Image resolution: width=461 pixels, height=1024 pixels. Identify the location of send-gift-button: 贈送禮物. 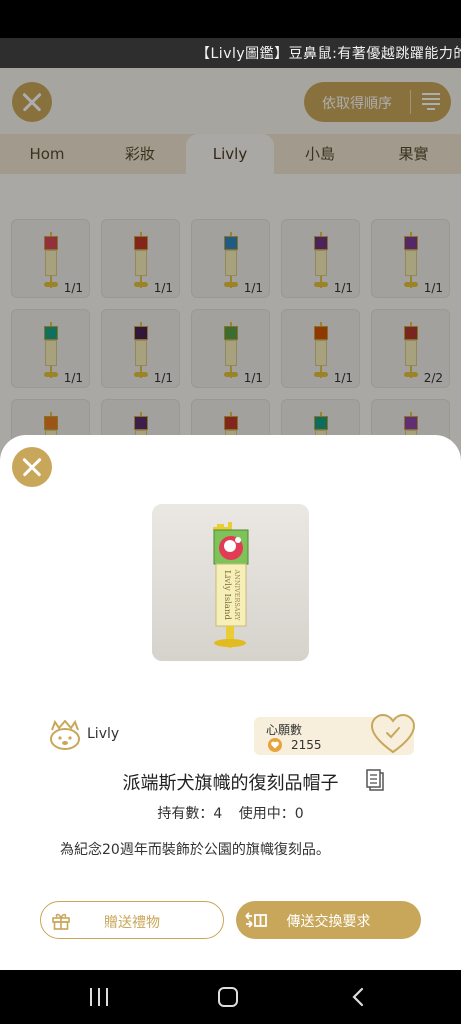
(132, 920).